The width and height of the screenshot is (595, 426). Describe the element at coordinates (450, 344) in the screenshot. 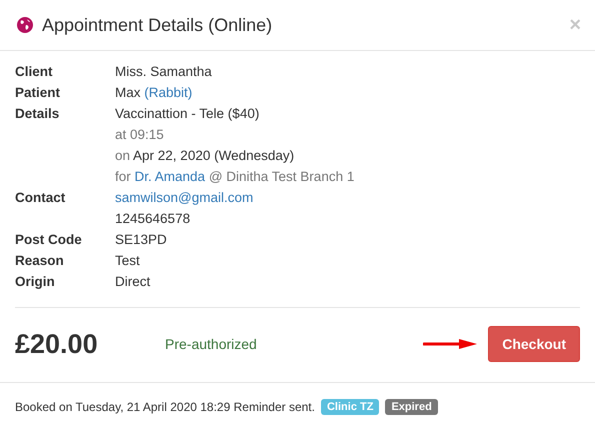

I see `arrow-icon` at that location.